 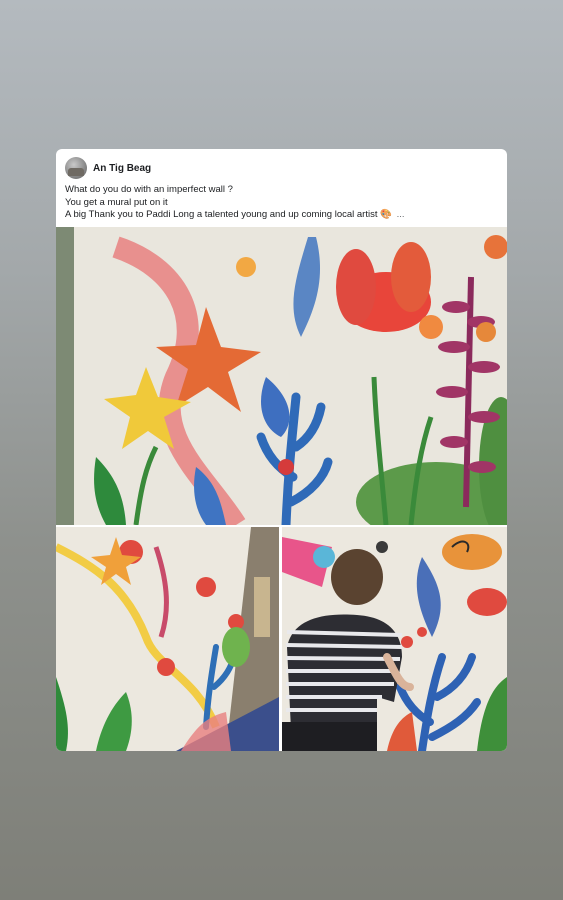 I want to click on author-name: An Tig Beag, so click(x=122, y=168).